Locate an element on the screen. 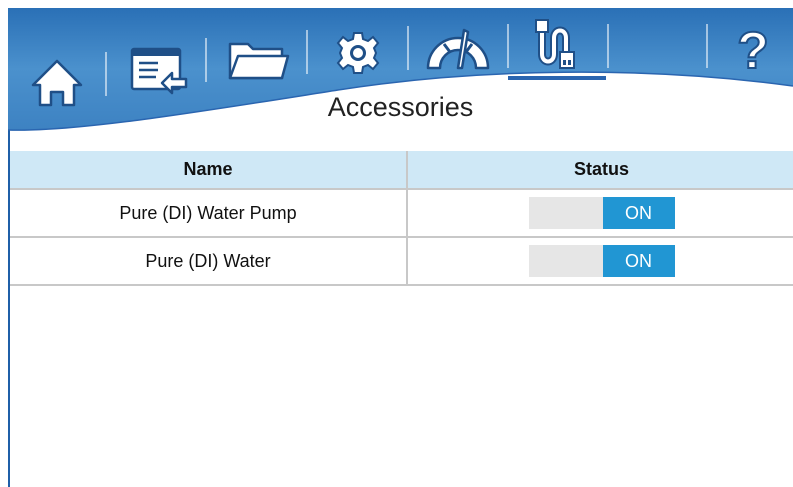 Image resolution: width=793 pixels, height=487 pixels. column-header-status: Status is located at coordinates (600, 170).